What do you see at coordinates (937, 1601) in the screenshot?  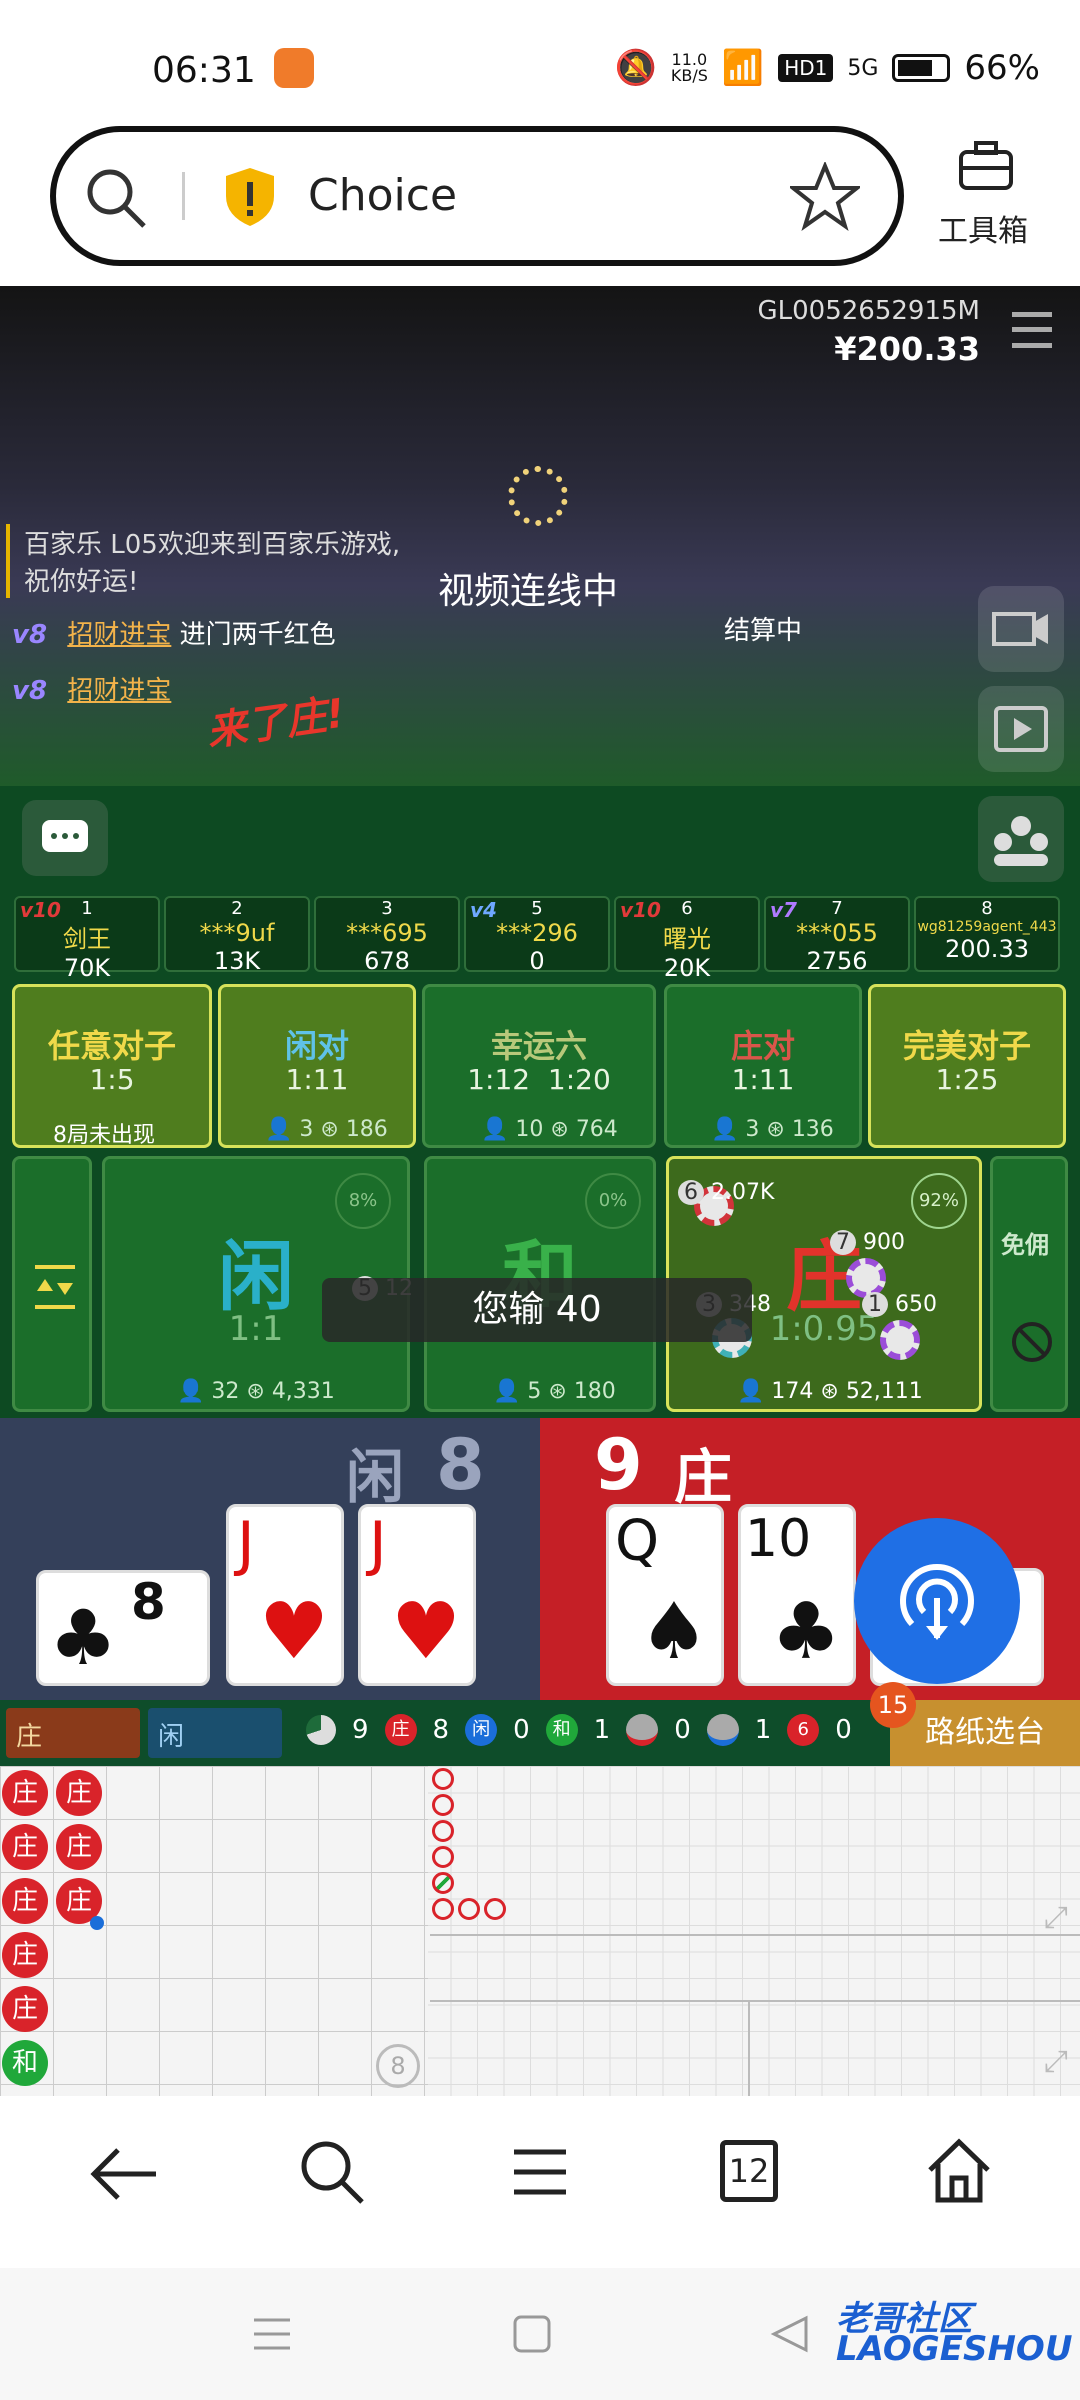 I see `cast-fab-button` at bounding box center [937, 1601].